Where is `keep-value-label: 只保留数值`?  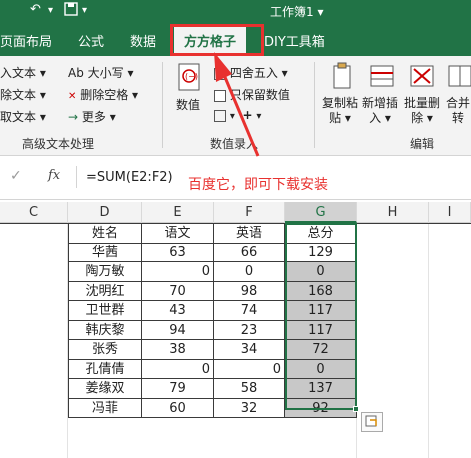
keep-value-label: 只保留数值 is located at coordinates (259, 95).